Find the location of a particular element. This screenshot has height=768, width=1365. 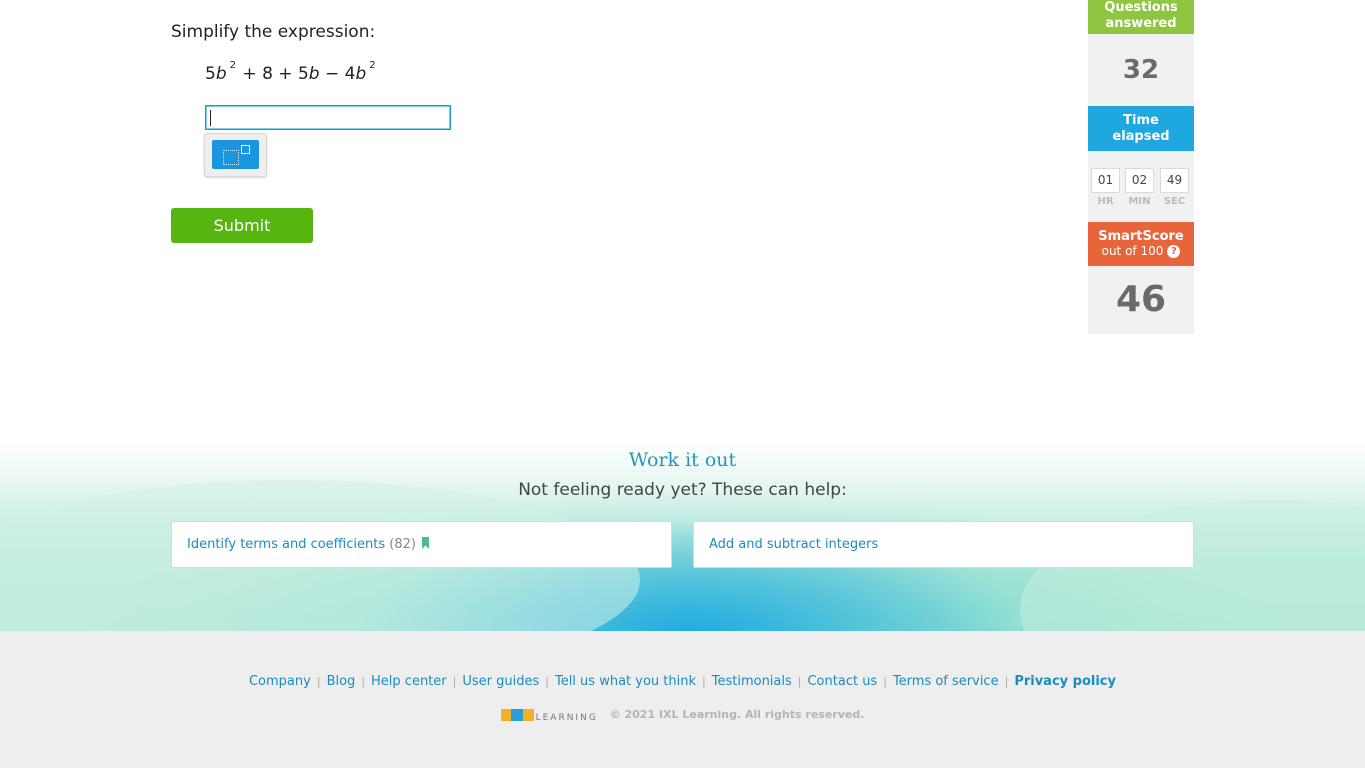

timer-seconds: 49 is located at coordinates (1174, 180).